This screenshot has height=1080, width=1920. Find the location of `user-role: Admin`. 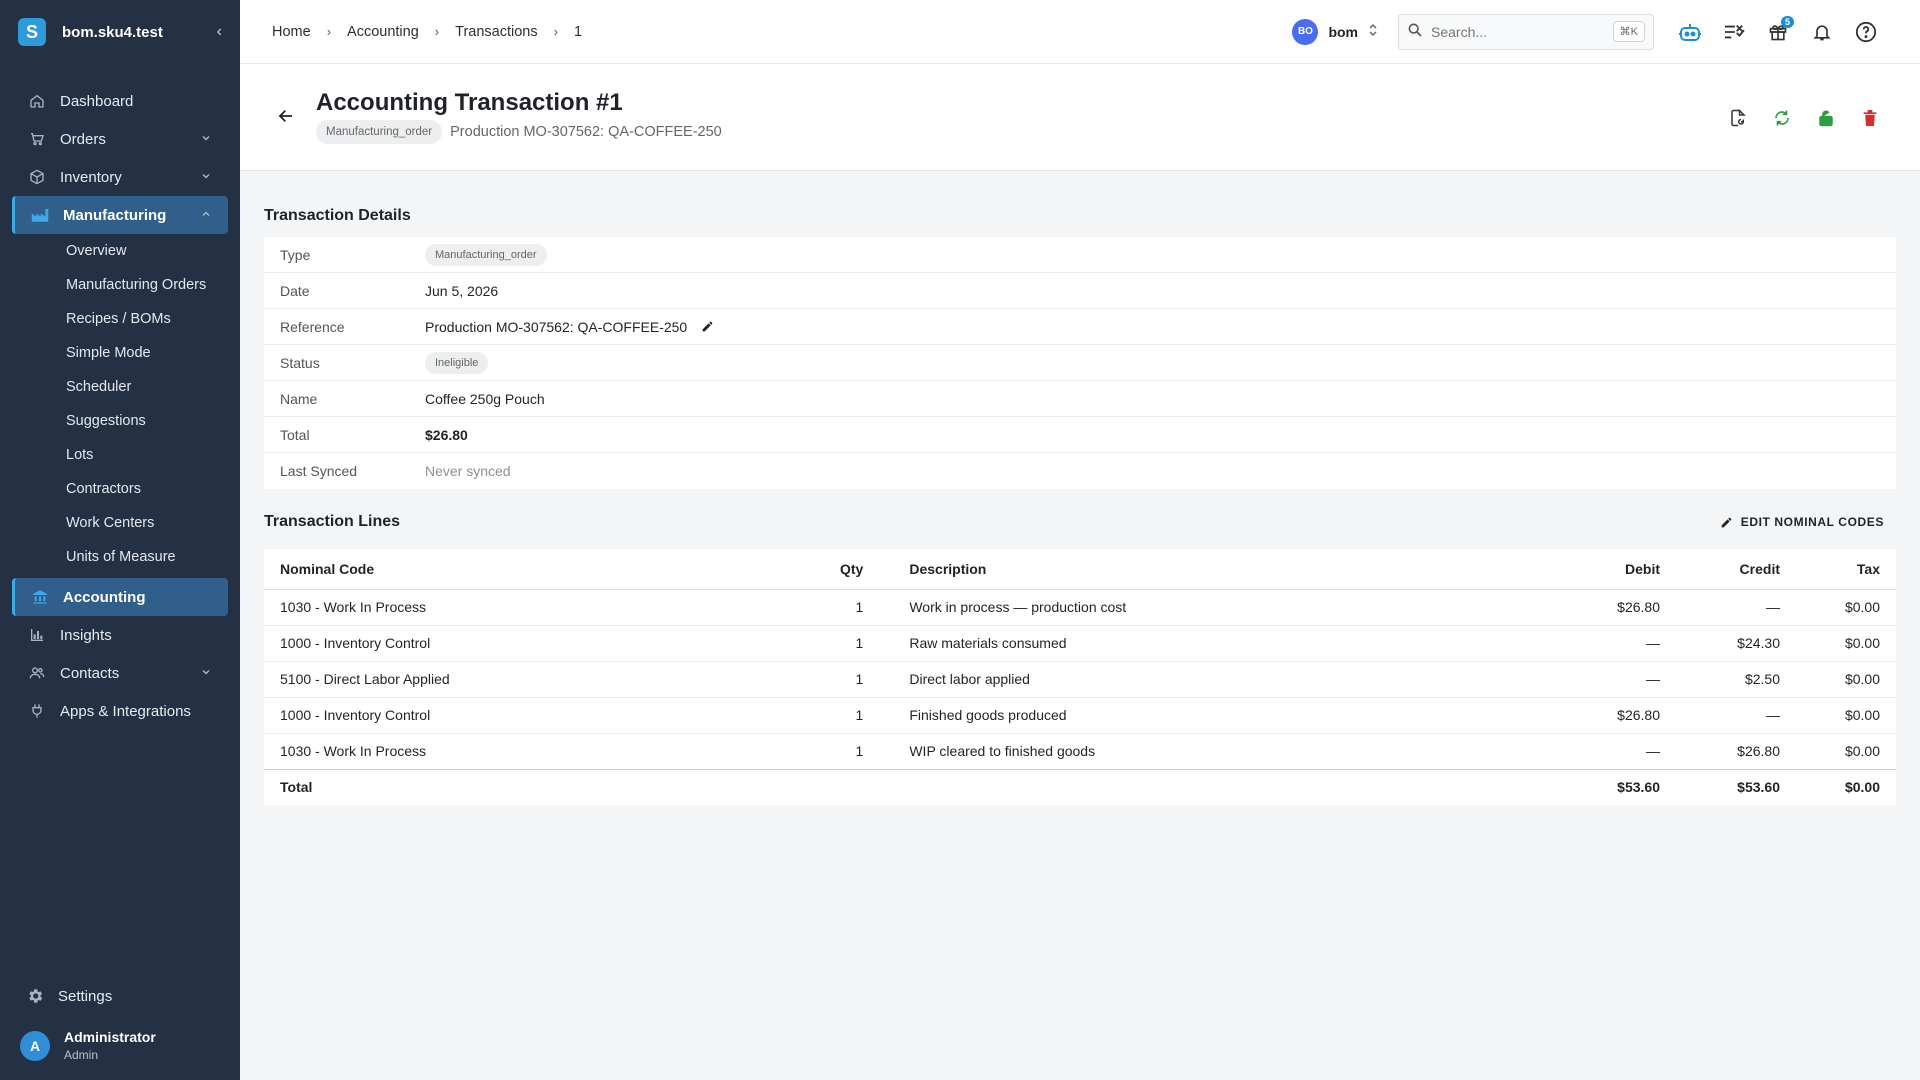

user-role: Admin is located at coordinates (81, 1055).